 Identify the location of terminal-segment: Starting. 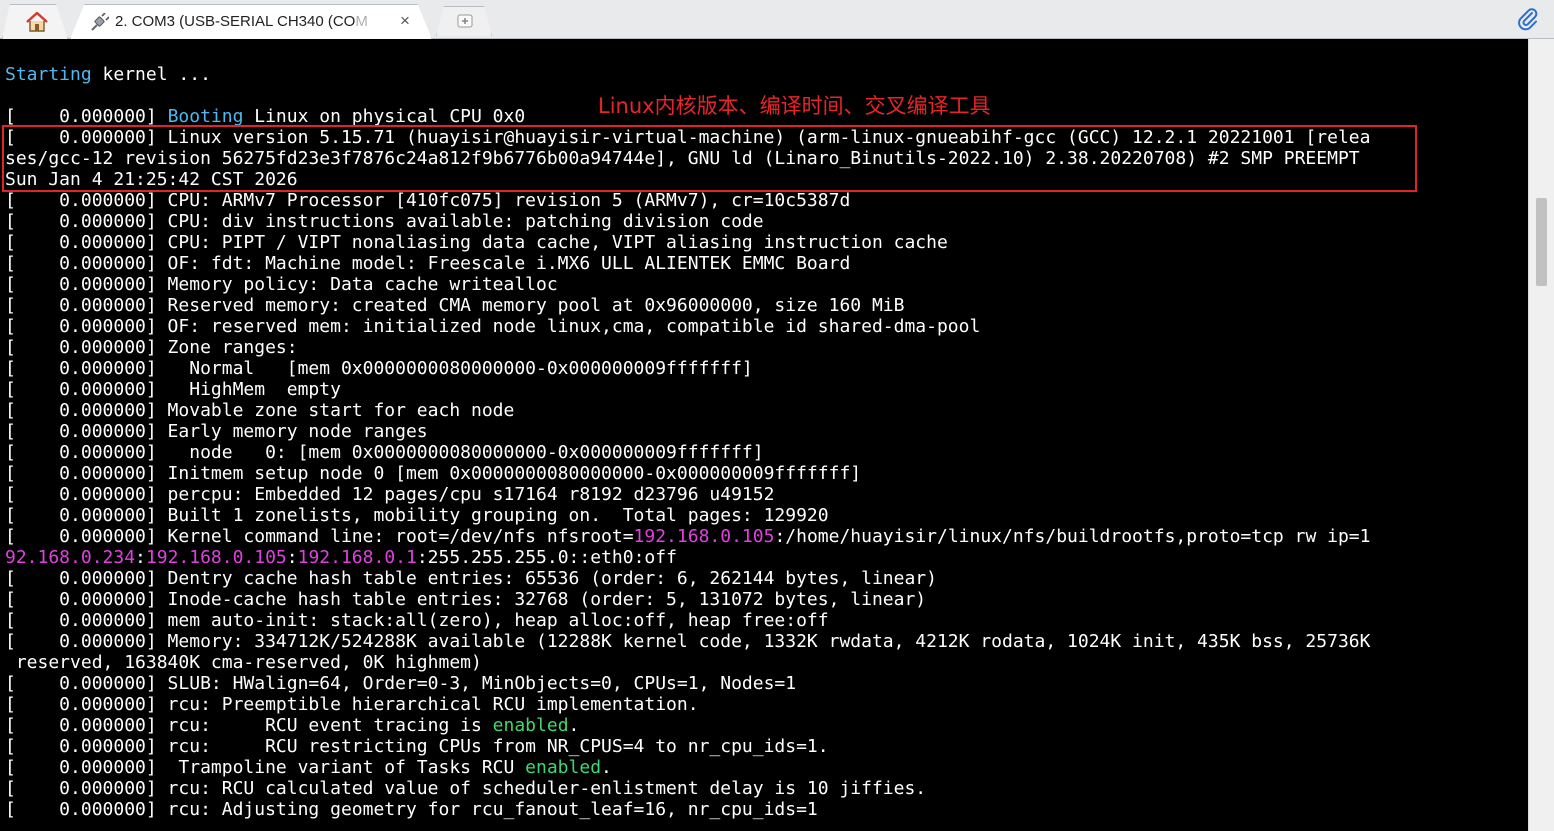
(48, 74).